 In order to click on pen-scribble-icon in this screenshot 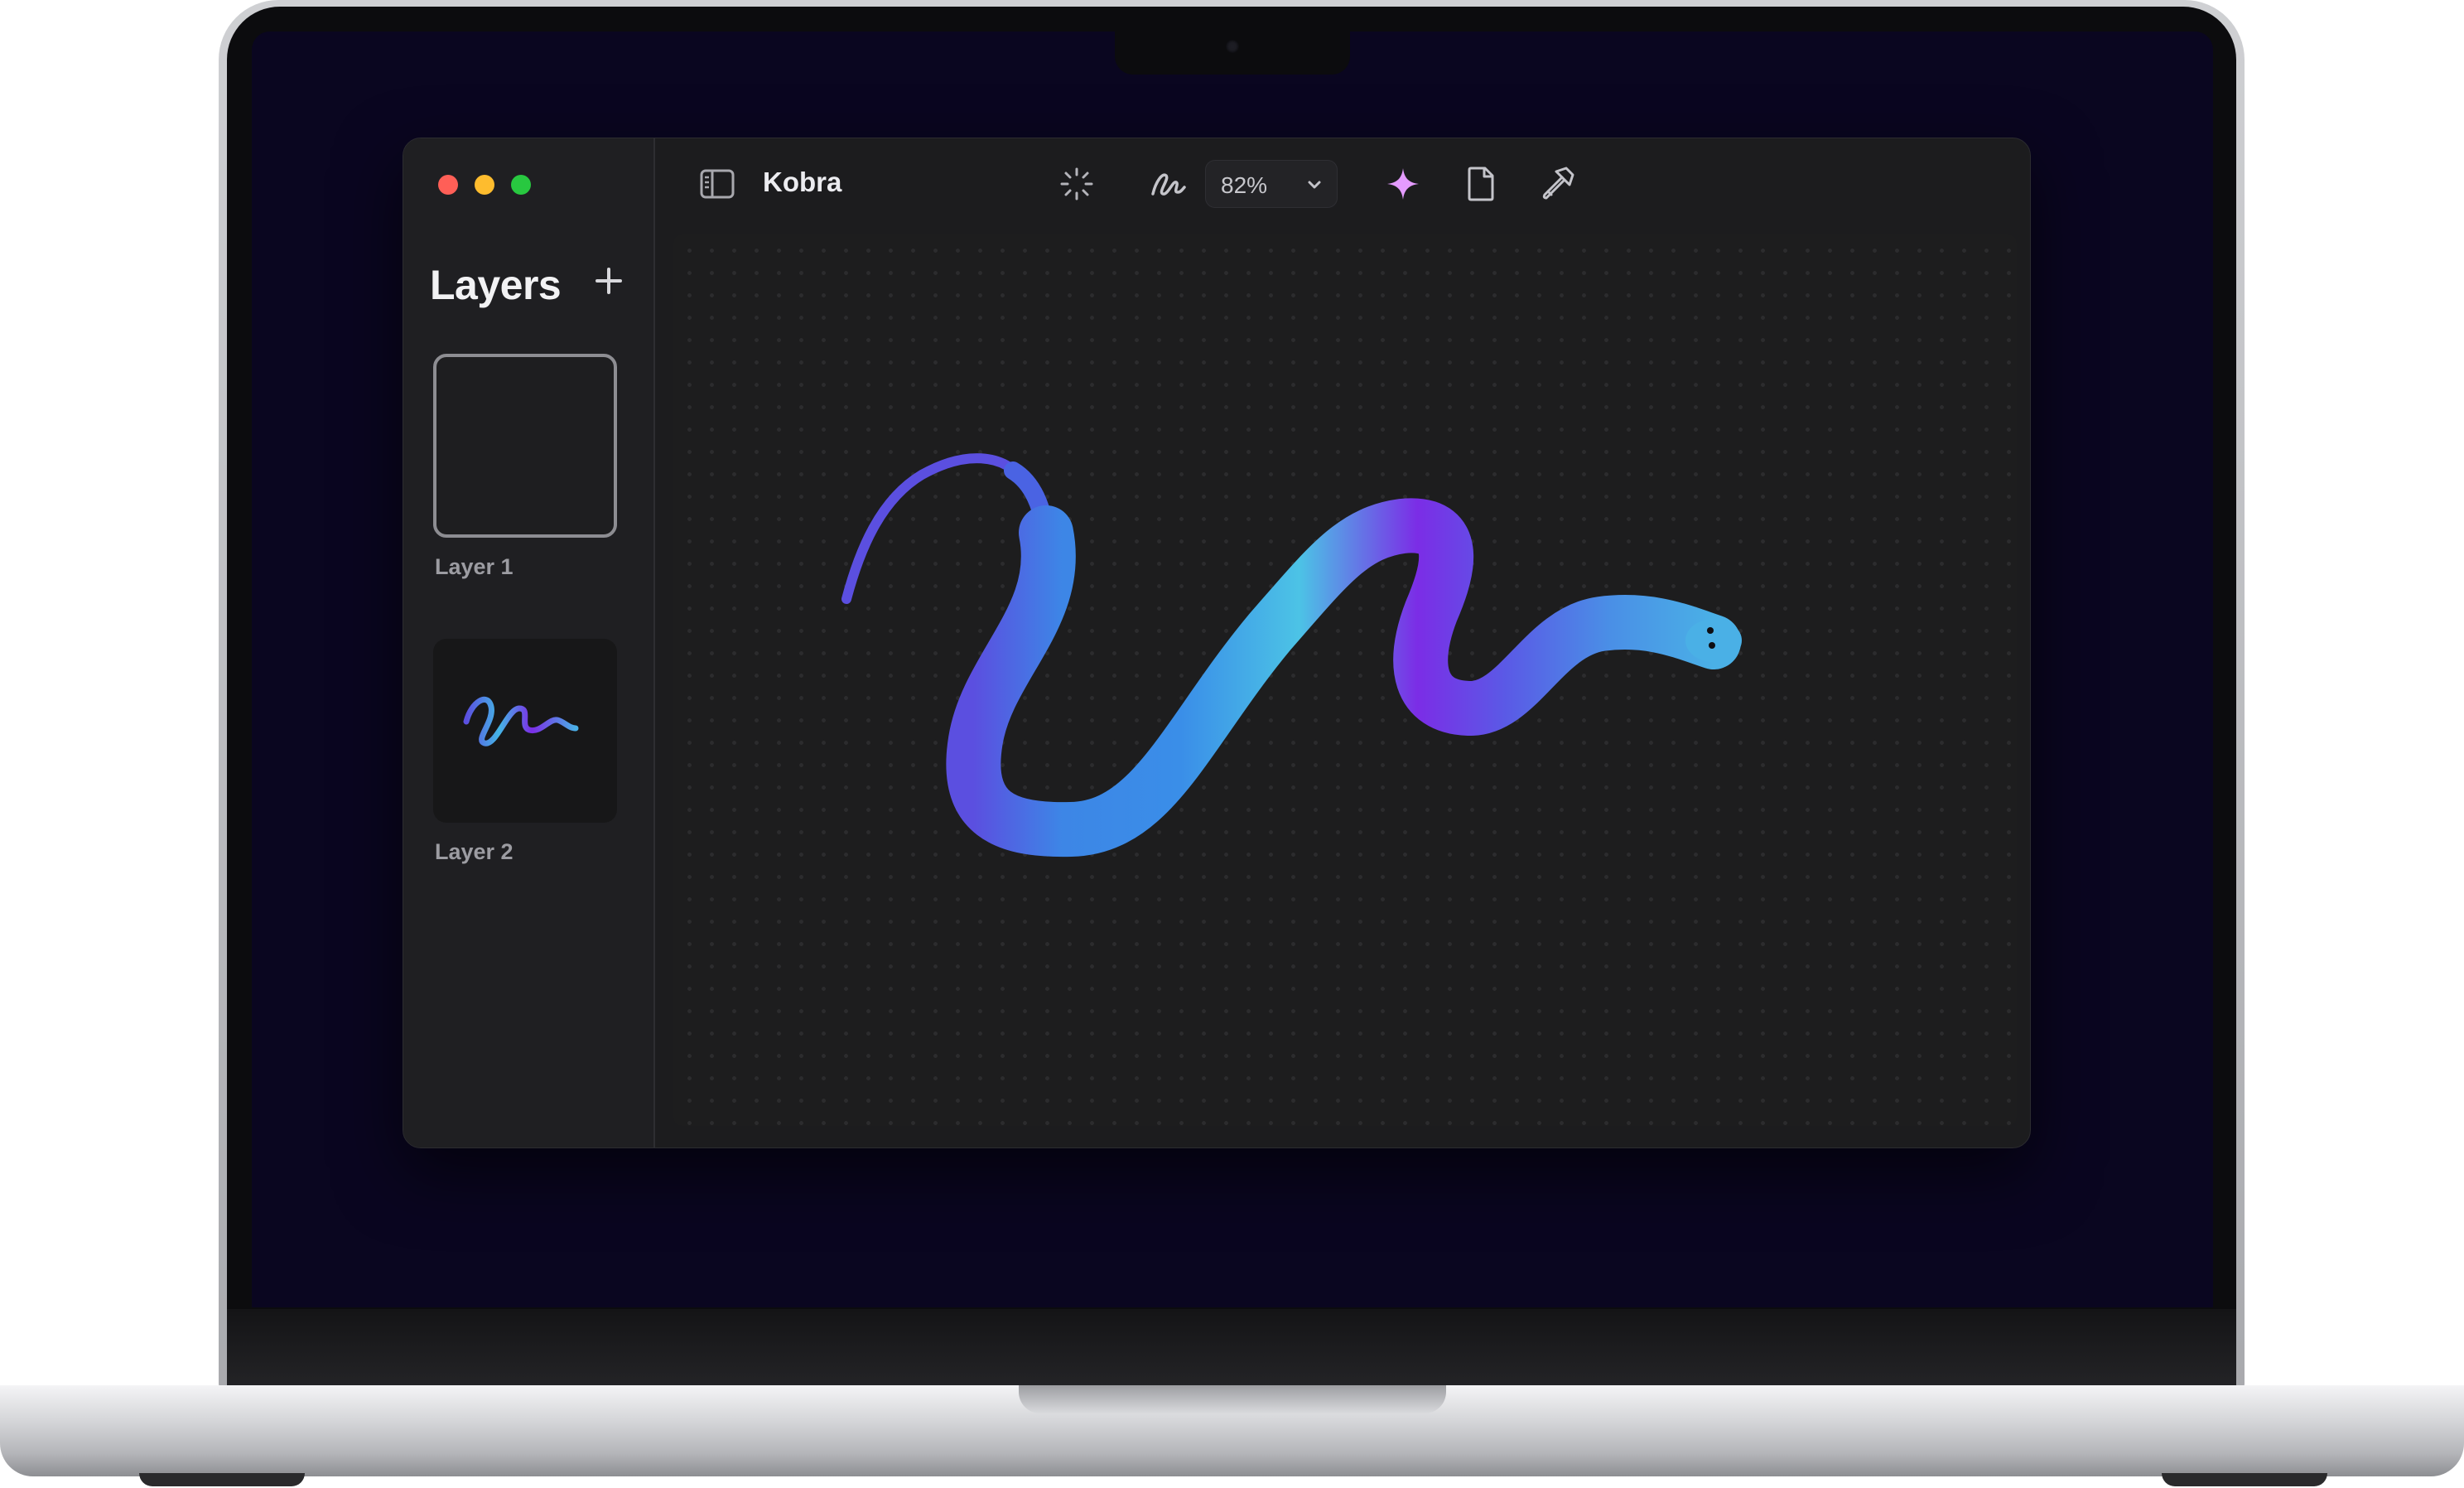, I will do `click(1168, 184)`.